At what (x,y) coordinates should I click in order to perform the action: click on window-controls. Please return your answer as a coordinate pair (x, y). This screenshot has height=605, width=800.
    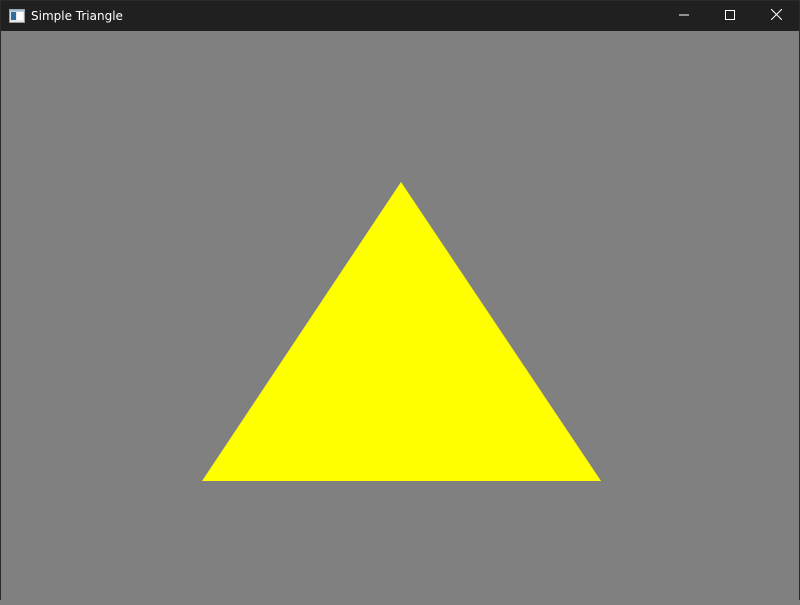
    Looking at the image, I should click on (730, 16).